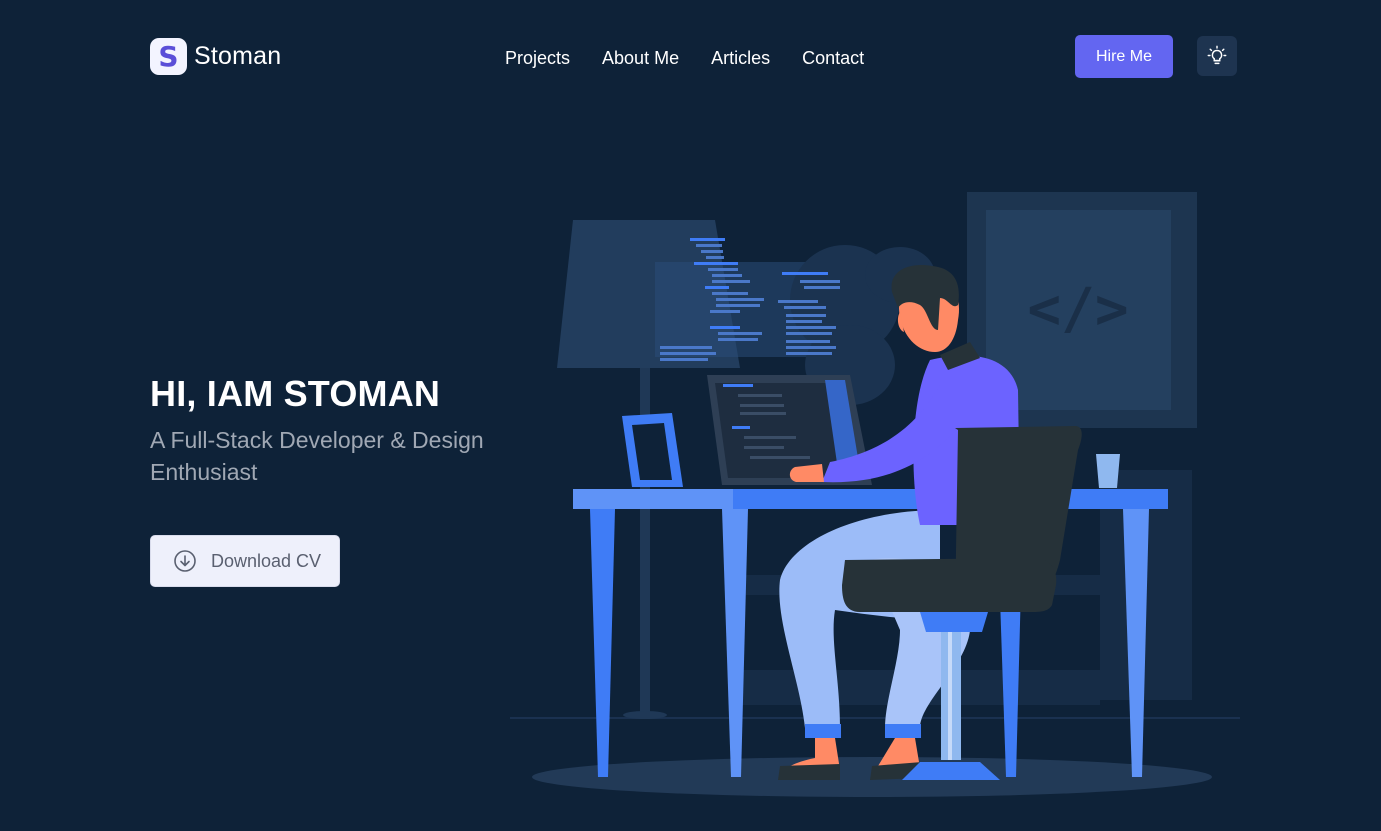 The image size is (1381, 831). I want to click on download-icon, so click(185, 561).